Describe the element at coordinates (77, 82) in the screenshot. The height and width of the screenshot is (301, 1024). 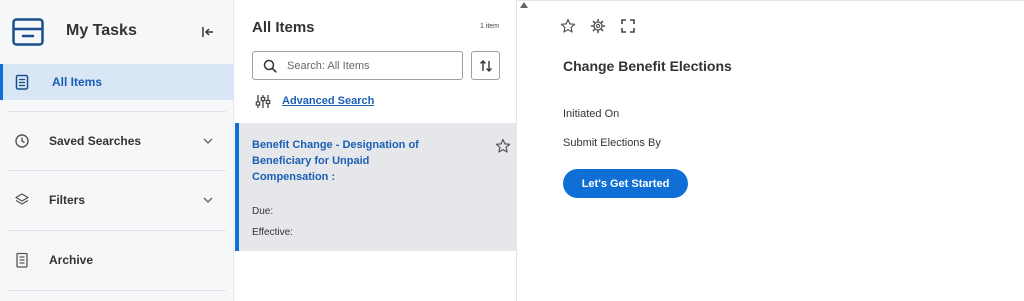
I see `sidebar-item-label: All Items` at that location.